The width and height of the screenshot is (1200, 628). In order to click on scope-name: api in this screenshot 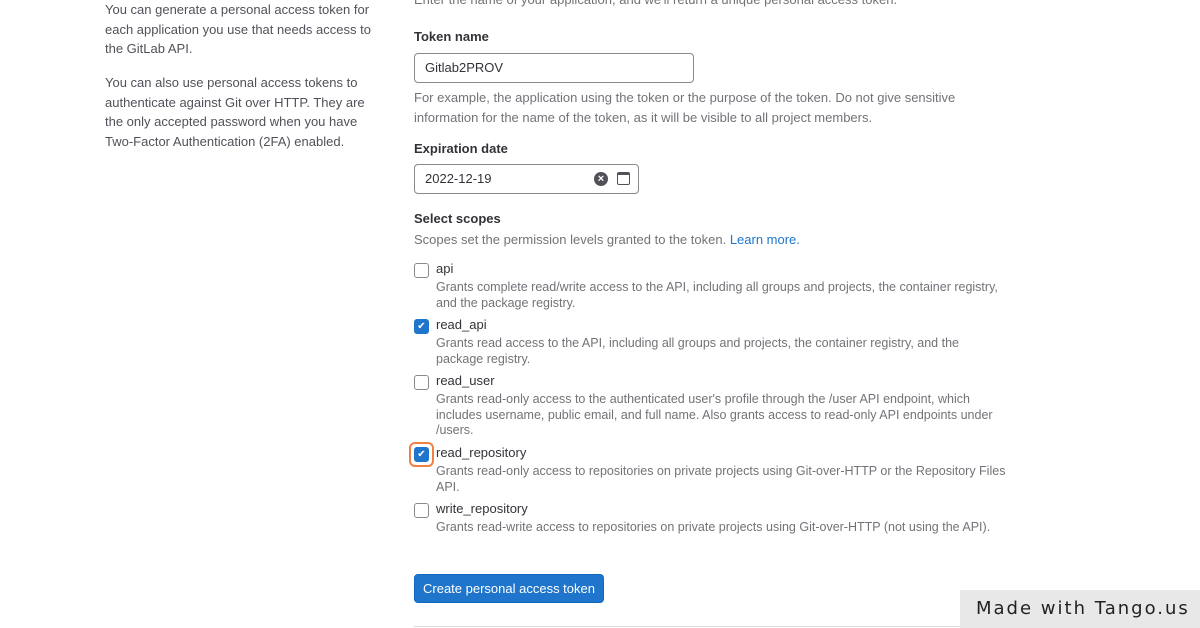, I will do `click(445, 268)`.